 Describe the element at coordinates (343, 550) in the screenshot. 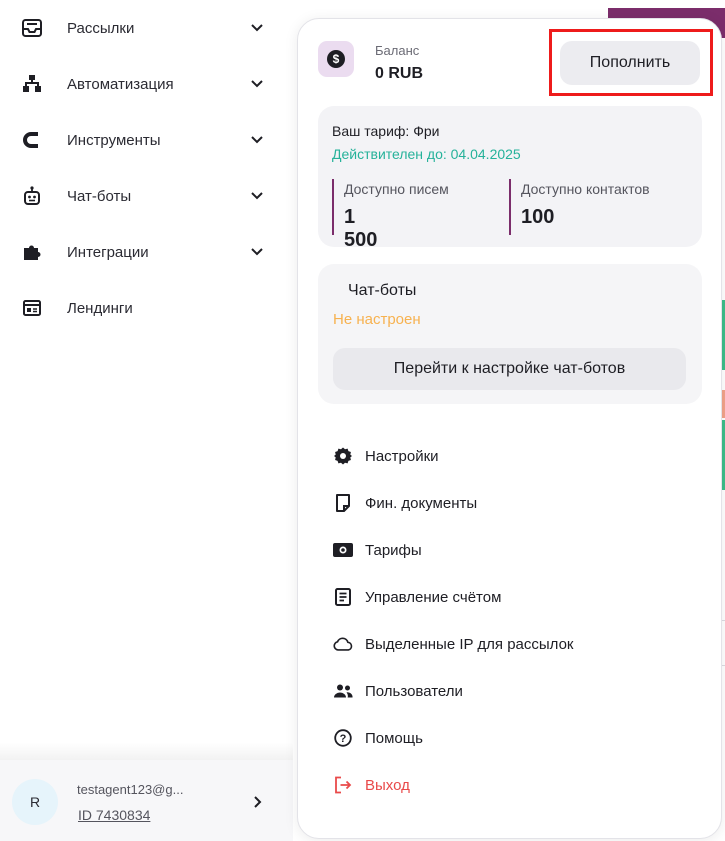

I see `banknote-icon` at that location.